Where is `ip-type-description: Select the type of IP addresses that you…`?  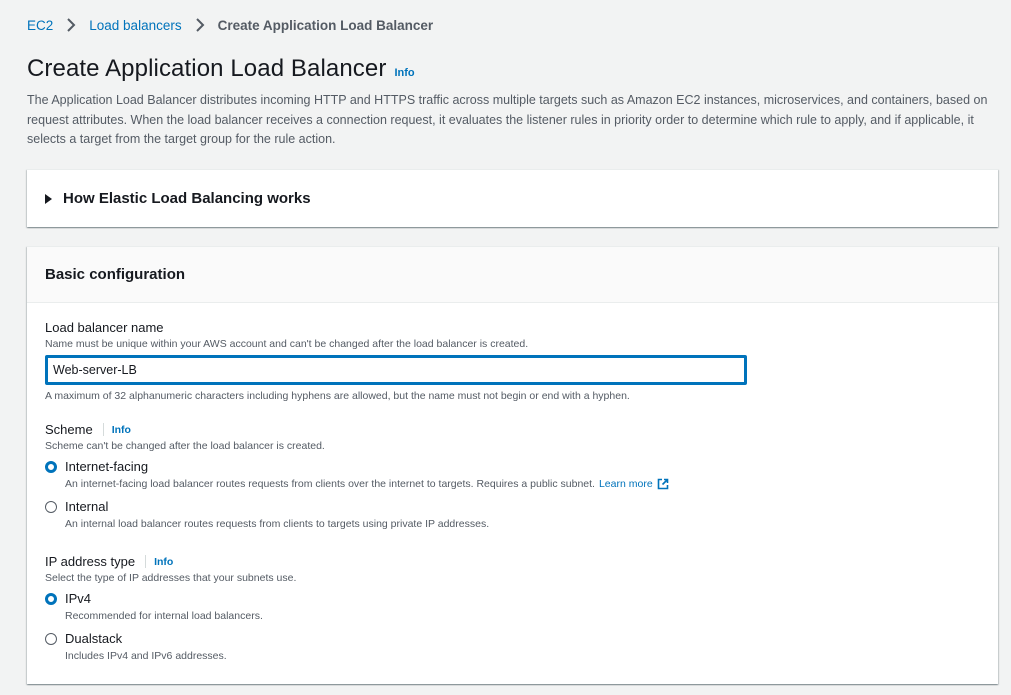 ip-type-description: Select the type of IP addresses that you… is located at coordinates (171, 578).